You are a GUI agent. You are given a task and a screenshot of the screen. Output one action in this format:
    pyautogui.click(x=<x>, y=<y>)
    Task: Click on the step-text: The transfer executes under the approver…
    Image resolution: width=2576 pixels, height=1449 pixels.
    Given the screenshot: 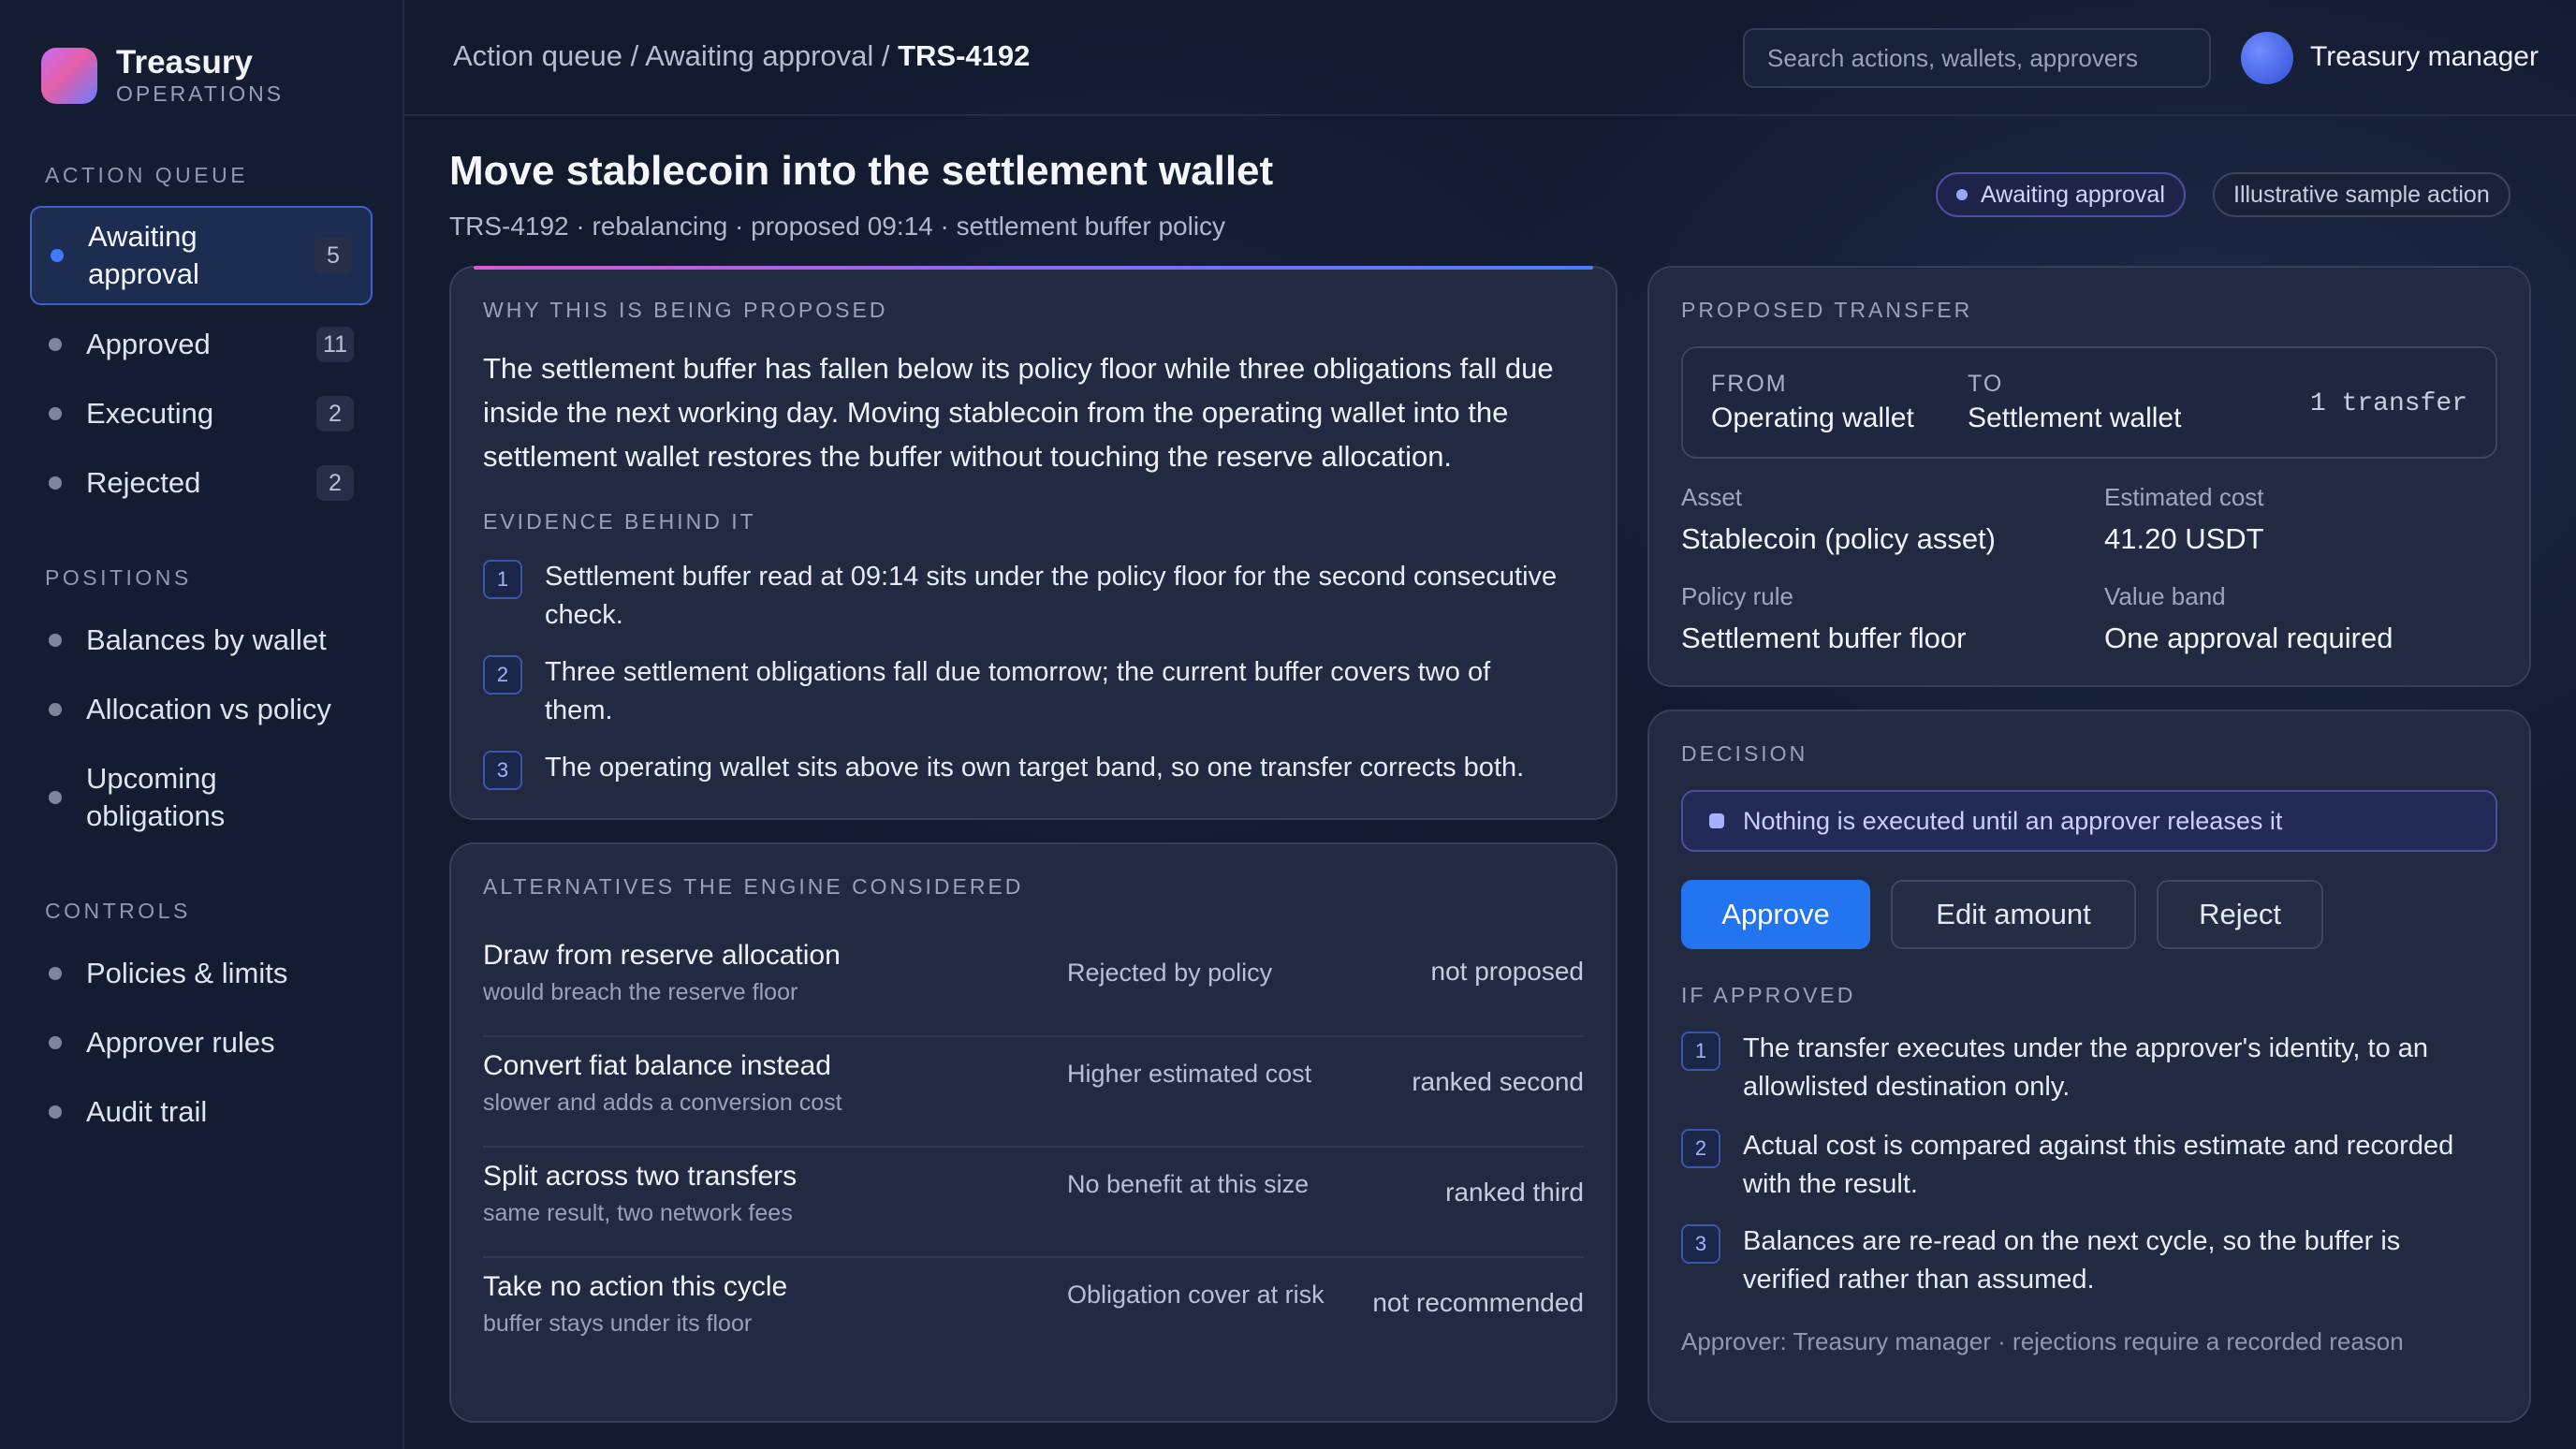 What is the action you would take?
    pyautogui.click(x=2086, y=1067)
    